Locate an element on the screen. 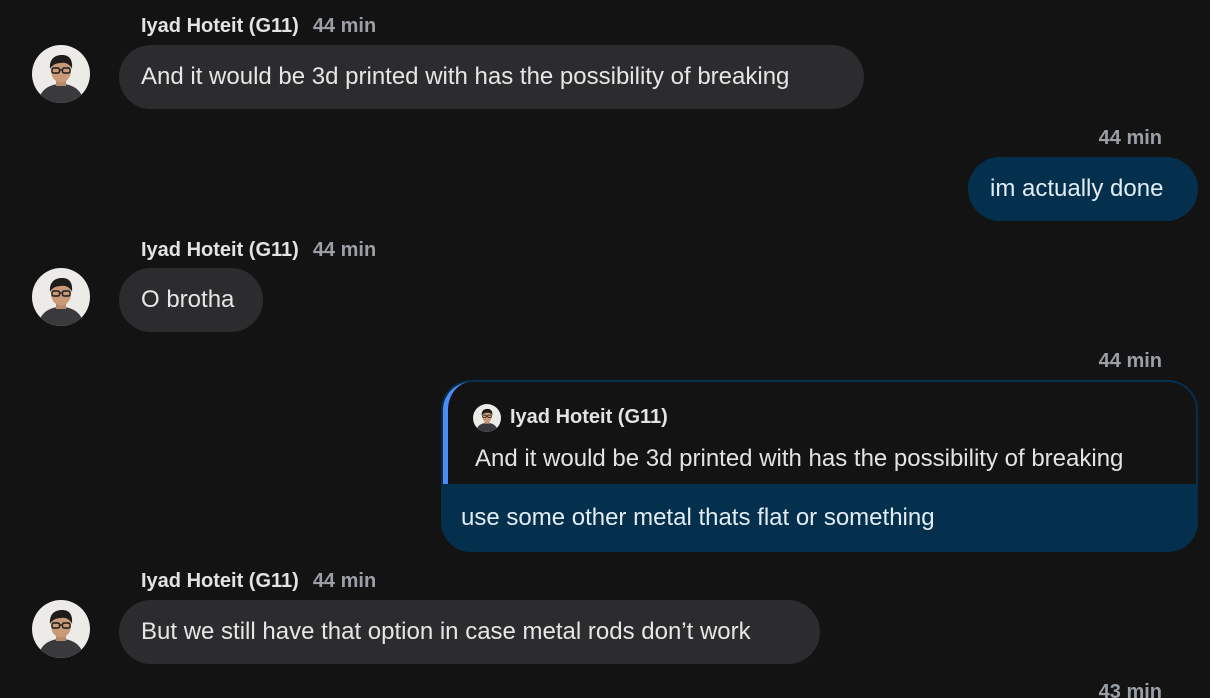 The image size is (1210, 698). quoted-user-avatar-icon is located at coordinates (487, 418).